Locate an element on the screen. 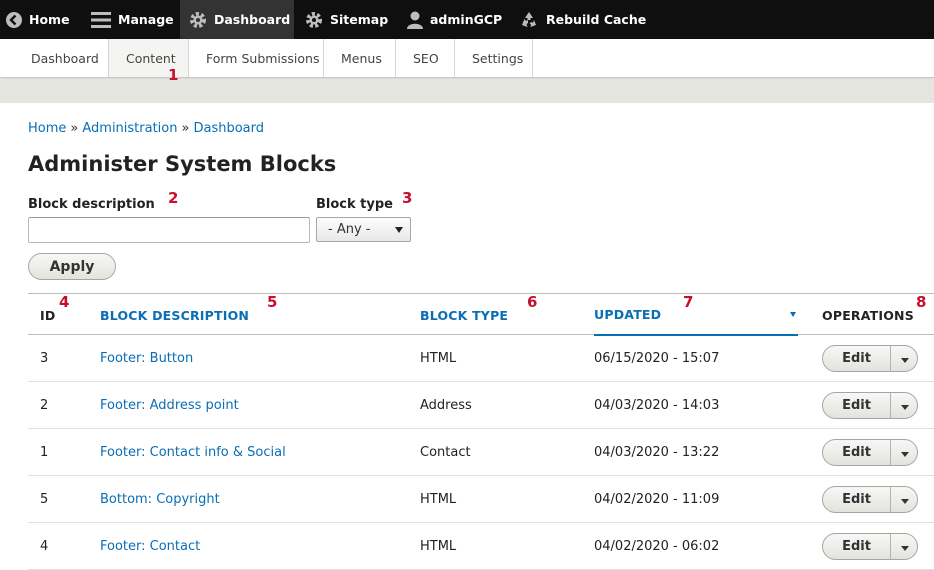 The width and height of the screenshot is (934, 570). toolbar-home: Home is located at coordinates (40, 19).